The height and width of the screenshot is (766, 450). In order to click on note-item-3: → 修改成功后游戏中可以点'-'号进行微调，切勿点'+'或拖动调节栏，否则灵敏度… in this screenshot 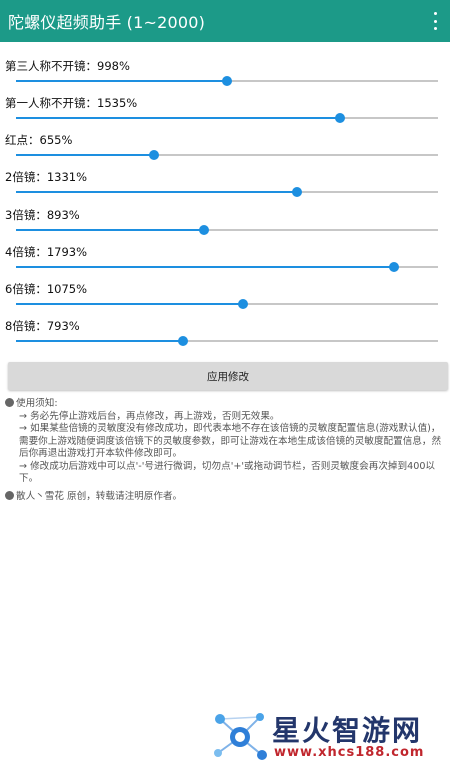, I will do `click(227, 472)`.